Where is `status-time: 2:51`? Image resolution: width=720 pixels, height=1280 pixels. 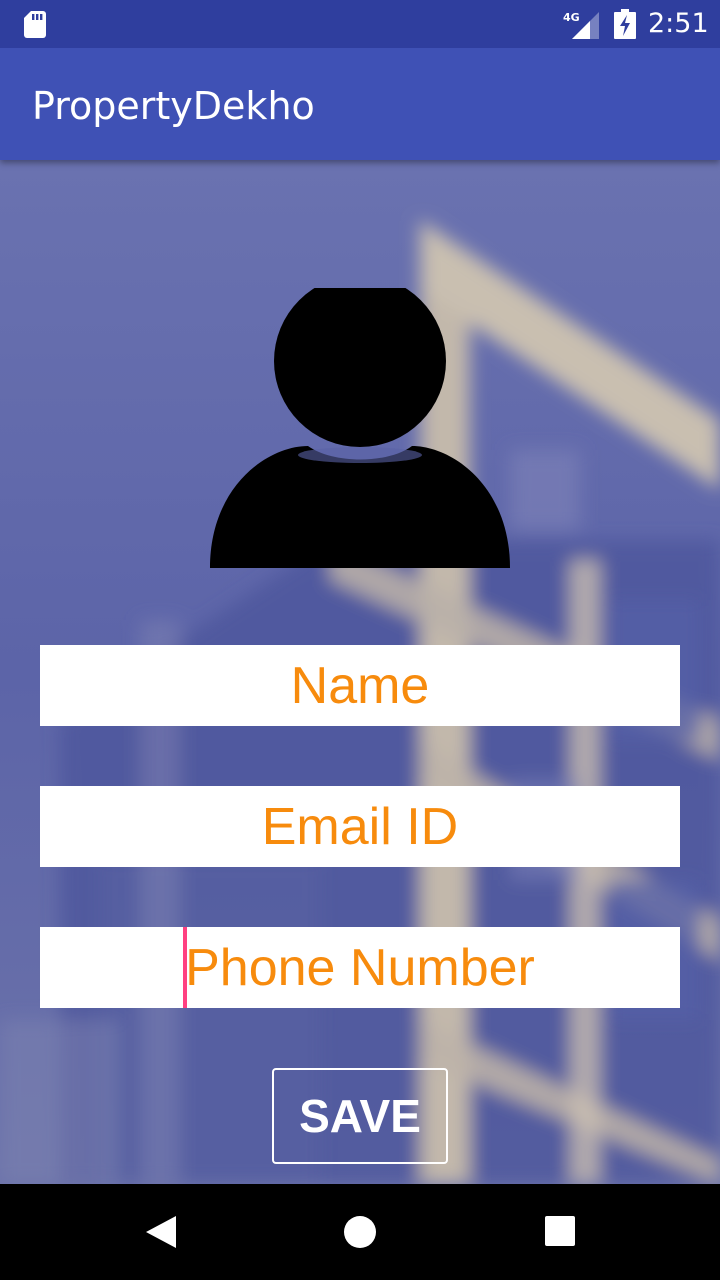
status-time: 2:51 is located at coordinates (678, 23).